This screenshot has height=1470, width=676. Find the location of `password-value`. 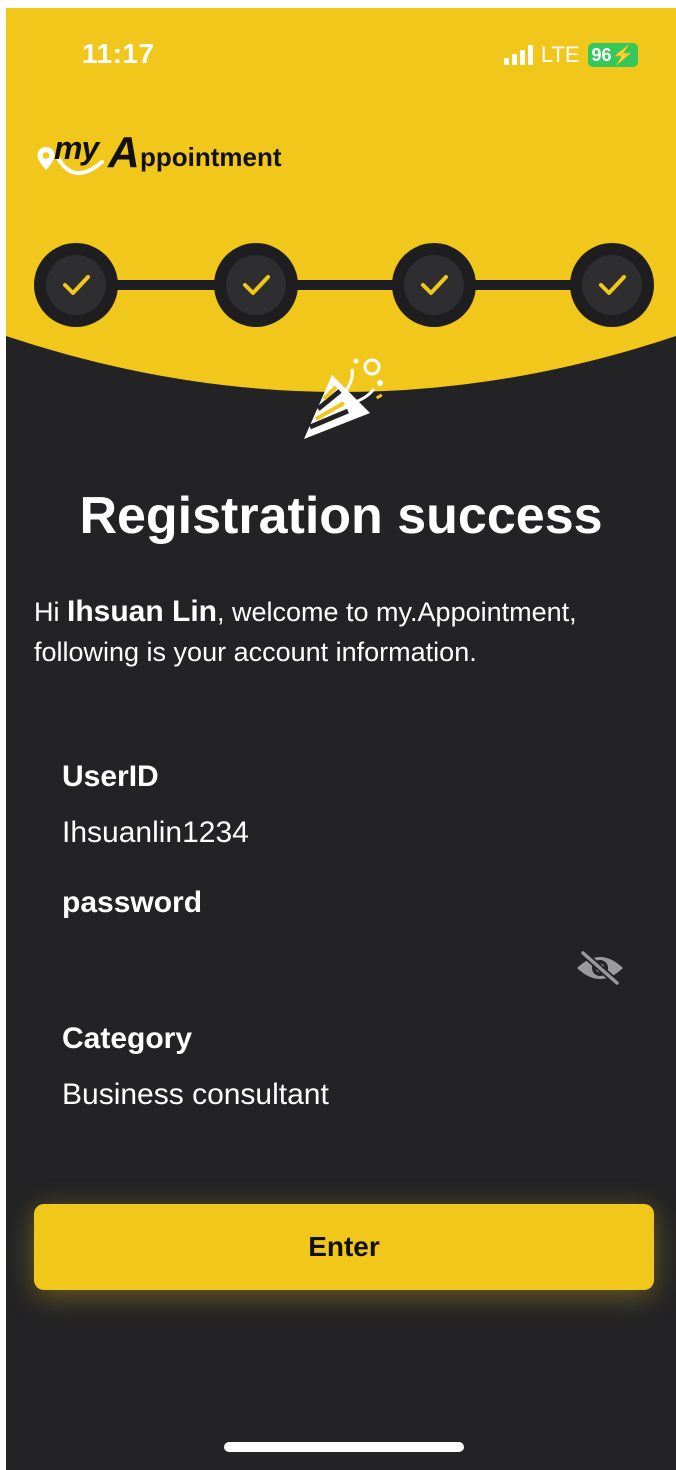

password-value is located at coordinates (302, 960).